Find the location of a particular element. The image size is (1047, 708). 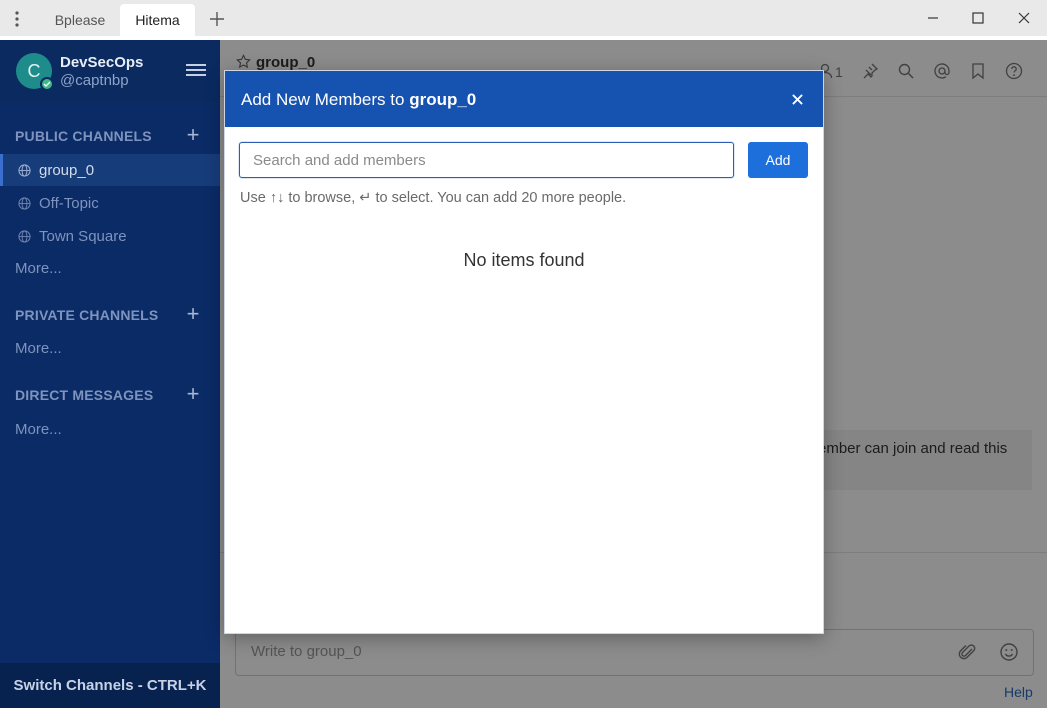

maximize-icon is located at coordinates (978, 18).